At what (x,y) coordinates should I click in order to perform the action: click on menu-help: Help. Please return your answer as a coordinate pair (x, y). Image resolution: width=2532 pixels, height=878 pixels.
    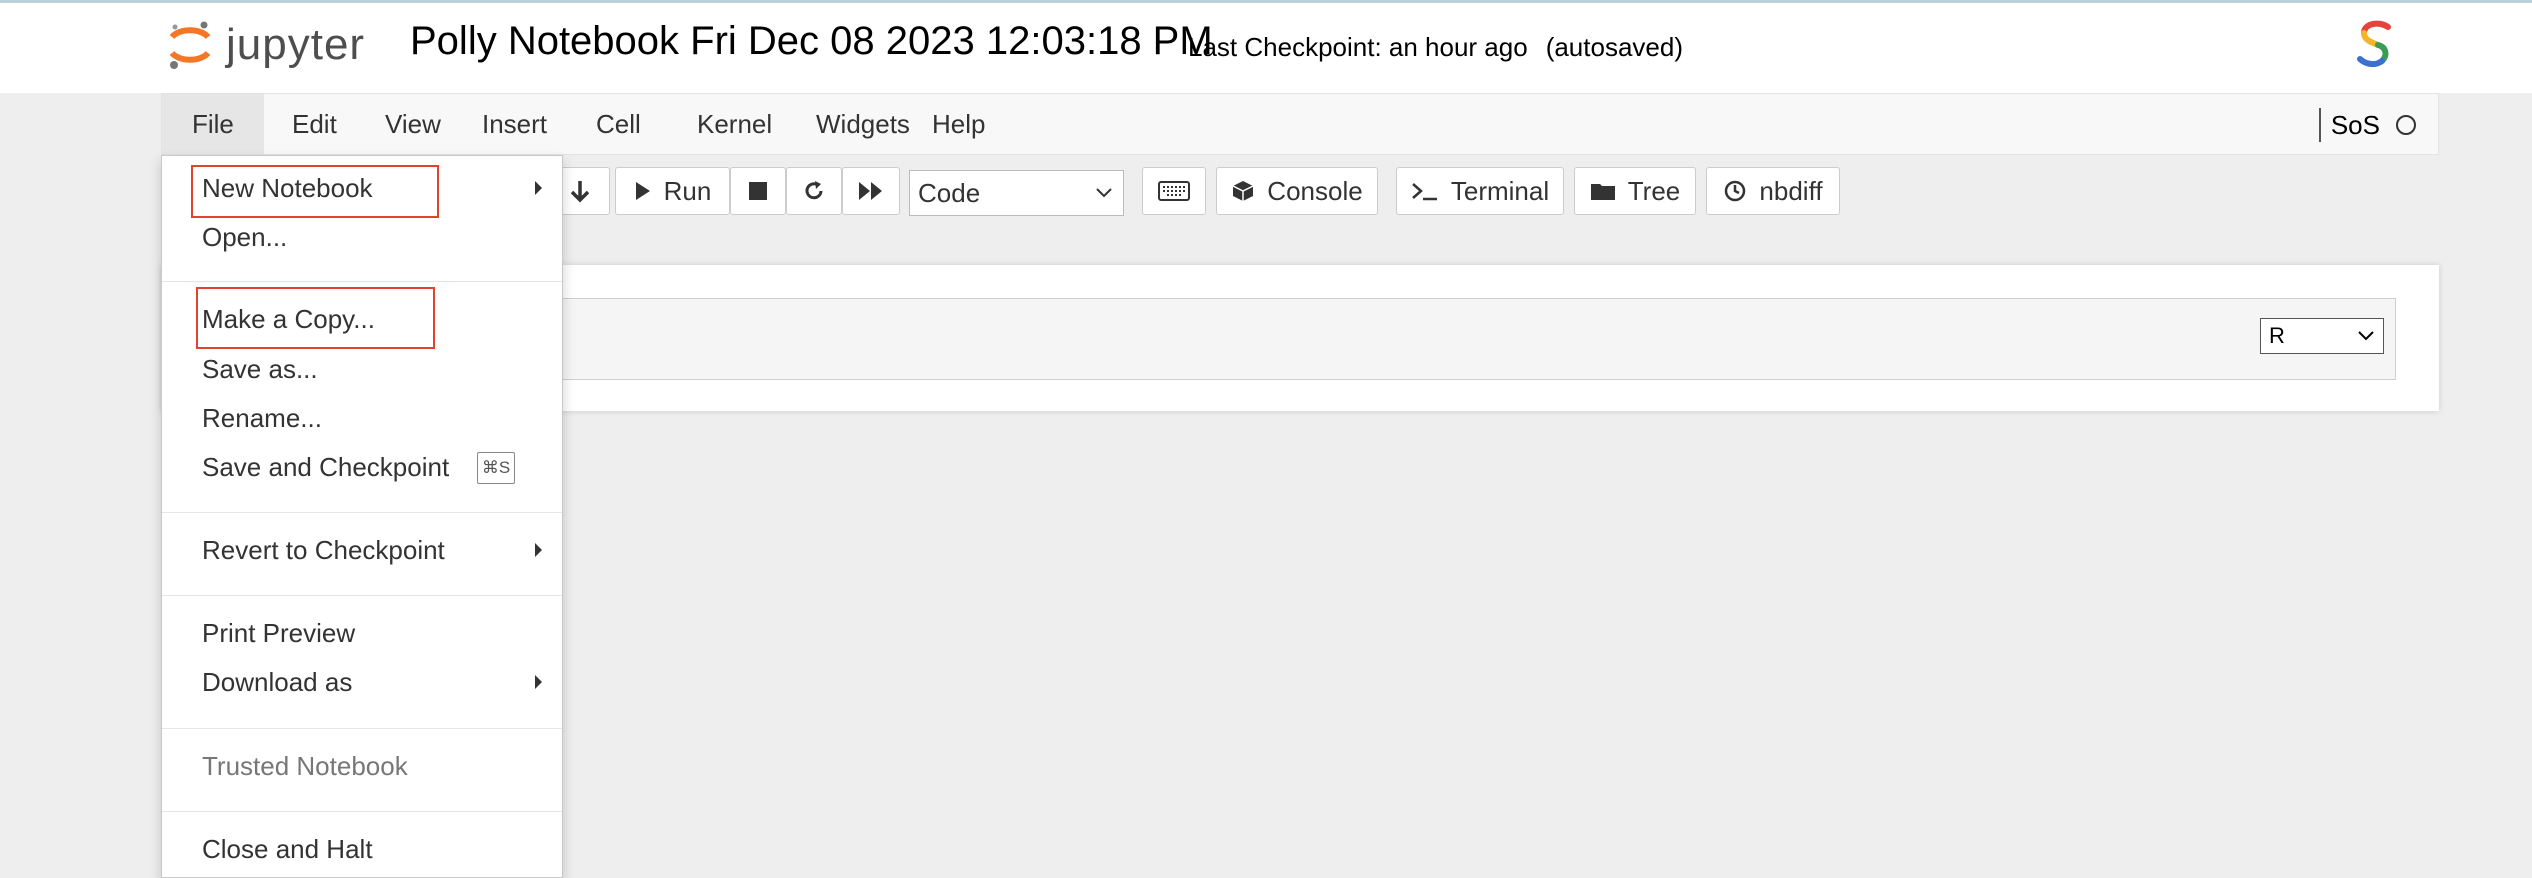
    Looking at the image, I should click on (958, 124).